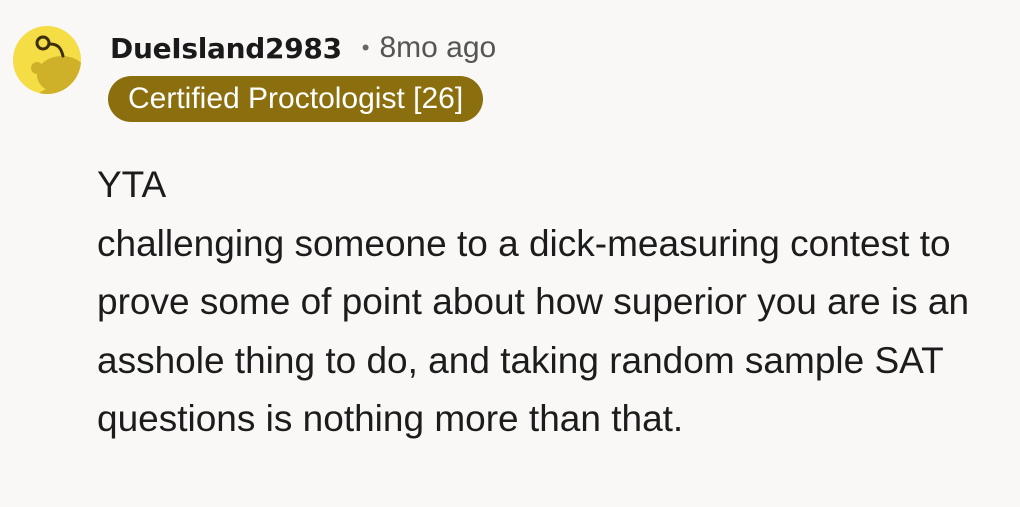 The image size is (1020, 507). Describe the element at coordinates (437, 48) in the screenshot. I see `timestamp: 8mo ago` at that location.